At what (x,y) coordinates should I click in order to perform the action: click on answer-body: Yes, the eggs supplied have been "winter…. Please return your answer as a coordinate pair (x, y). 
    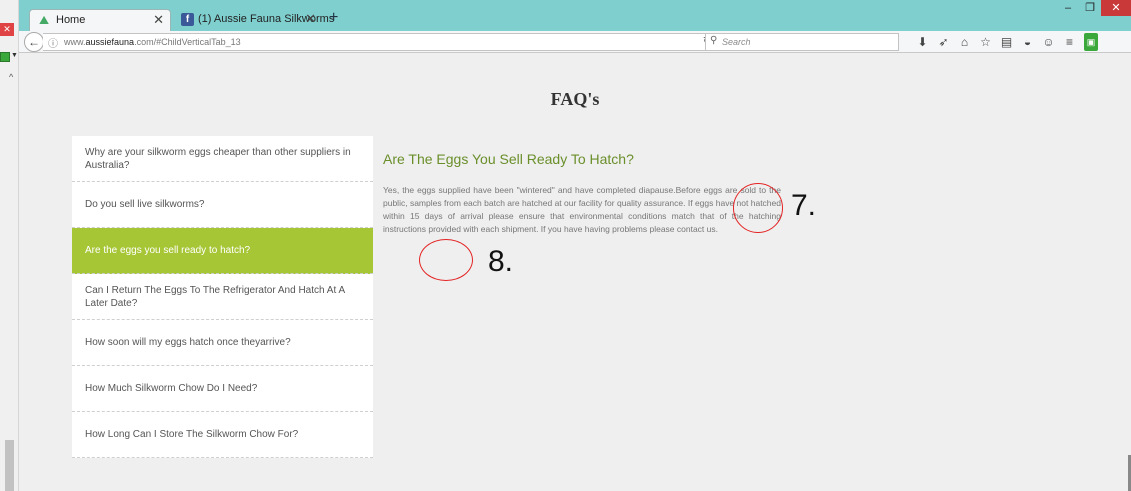
    Looking at the image, I should click on (582, 209).